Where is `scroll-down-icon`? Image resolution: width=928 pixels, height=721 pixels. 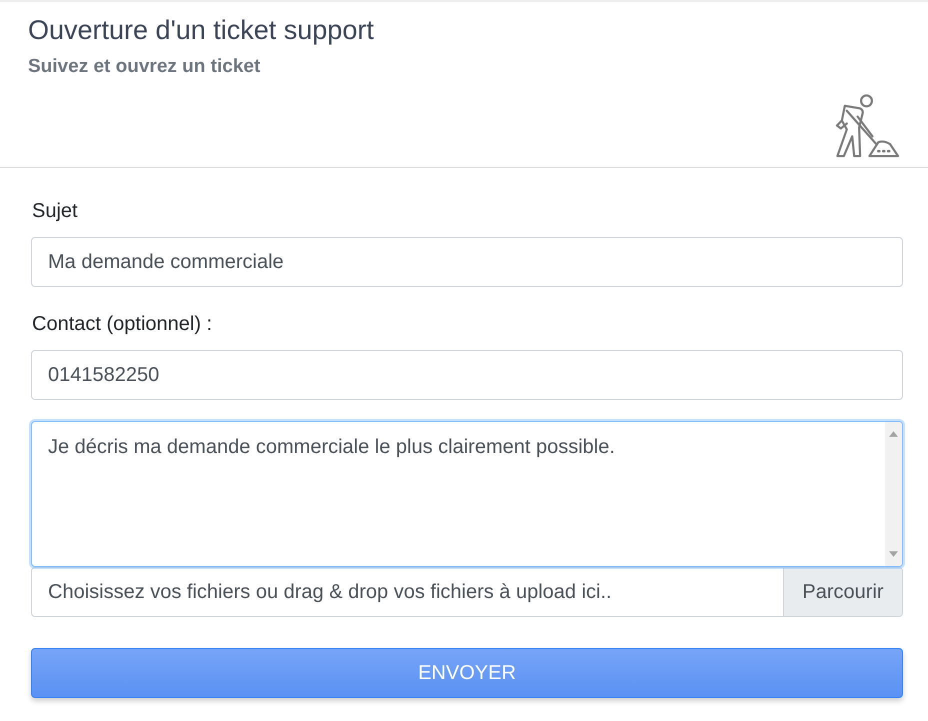 scroll-down-icon is located at coordinates (893, 554).